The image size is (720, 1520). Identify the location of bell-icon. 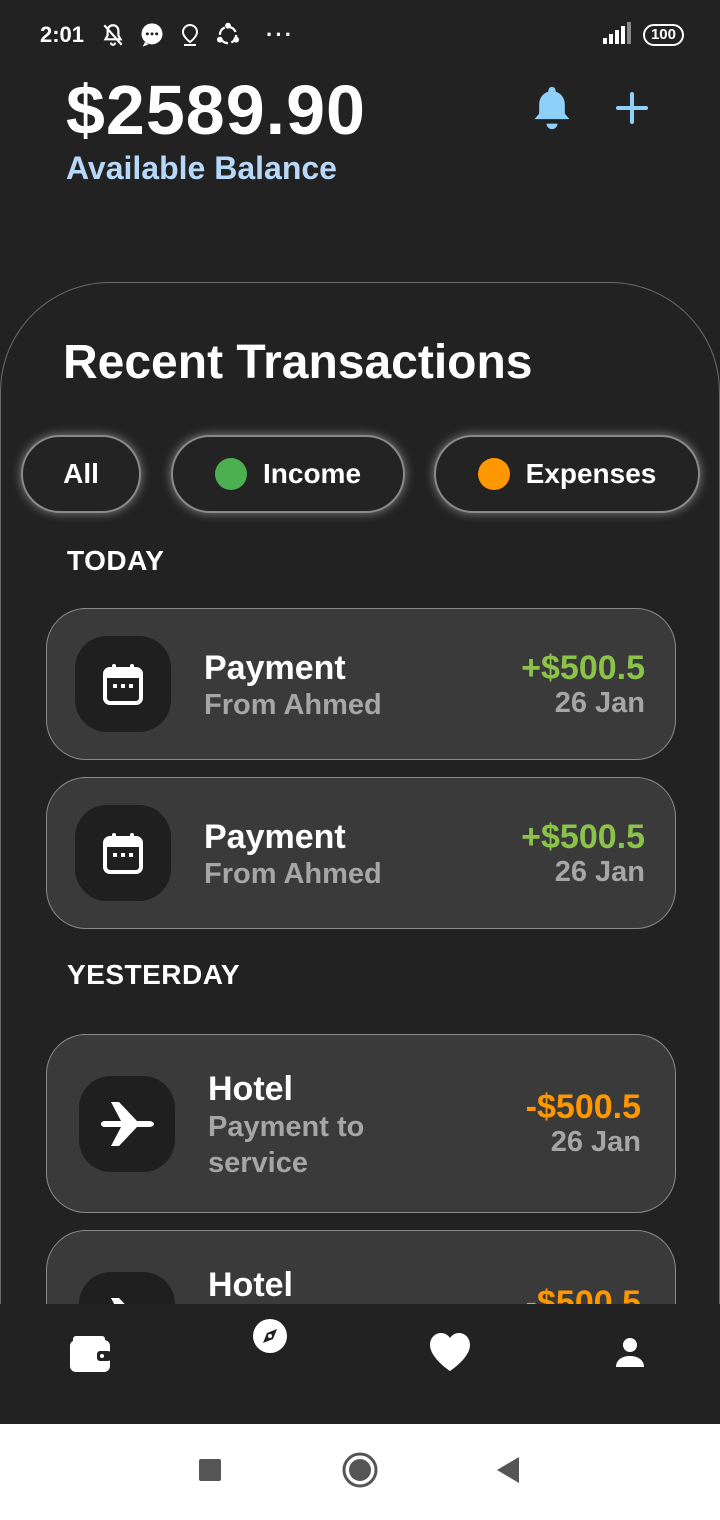
(552, 111).